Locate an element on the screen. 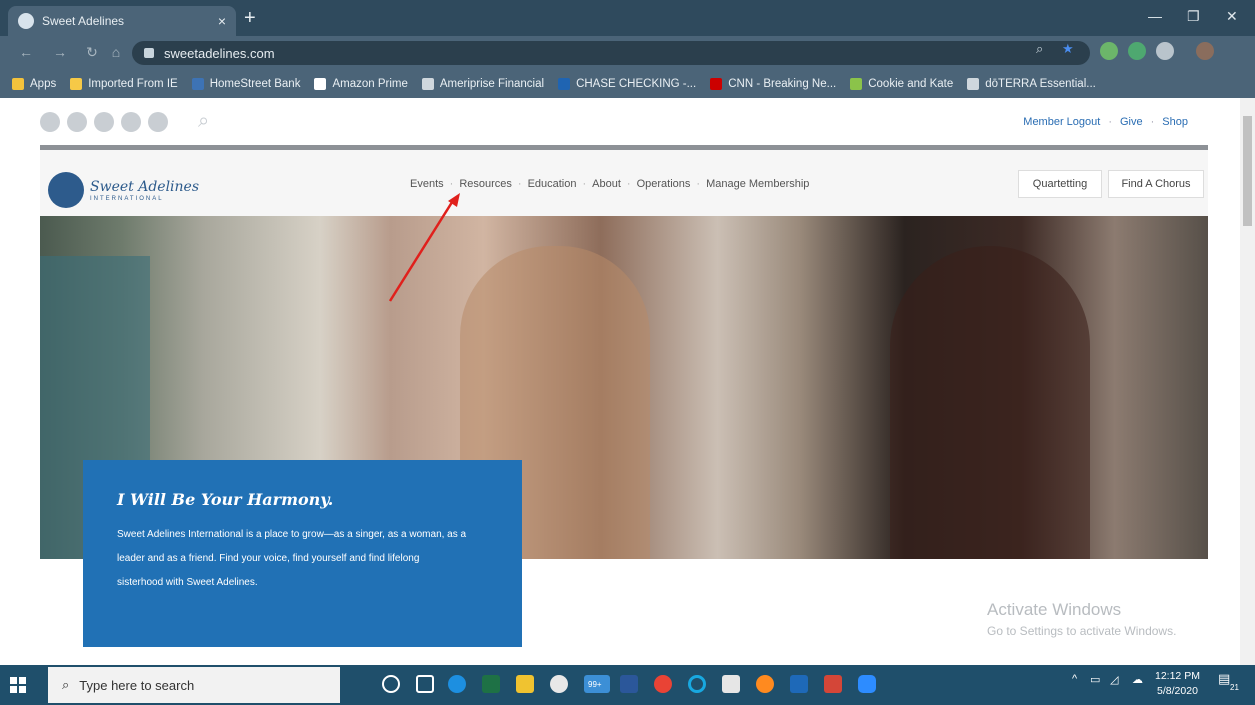 The width and height of the screenshot is (1255, 705). bookmark-item: Cookie and Kate is located at coordinates (901, 84).